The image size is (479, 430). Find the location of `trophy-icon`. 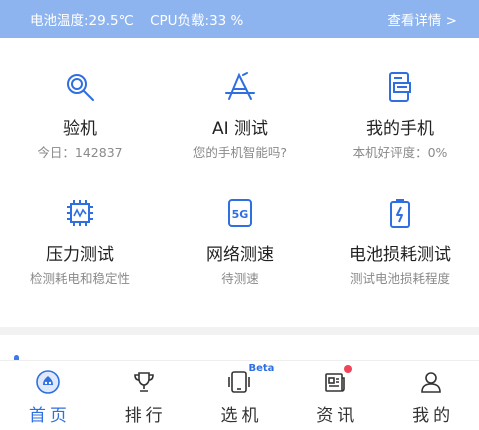

trophy-icon is located at coordinates (144, 382).